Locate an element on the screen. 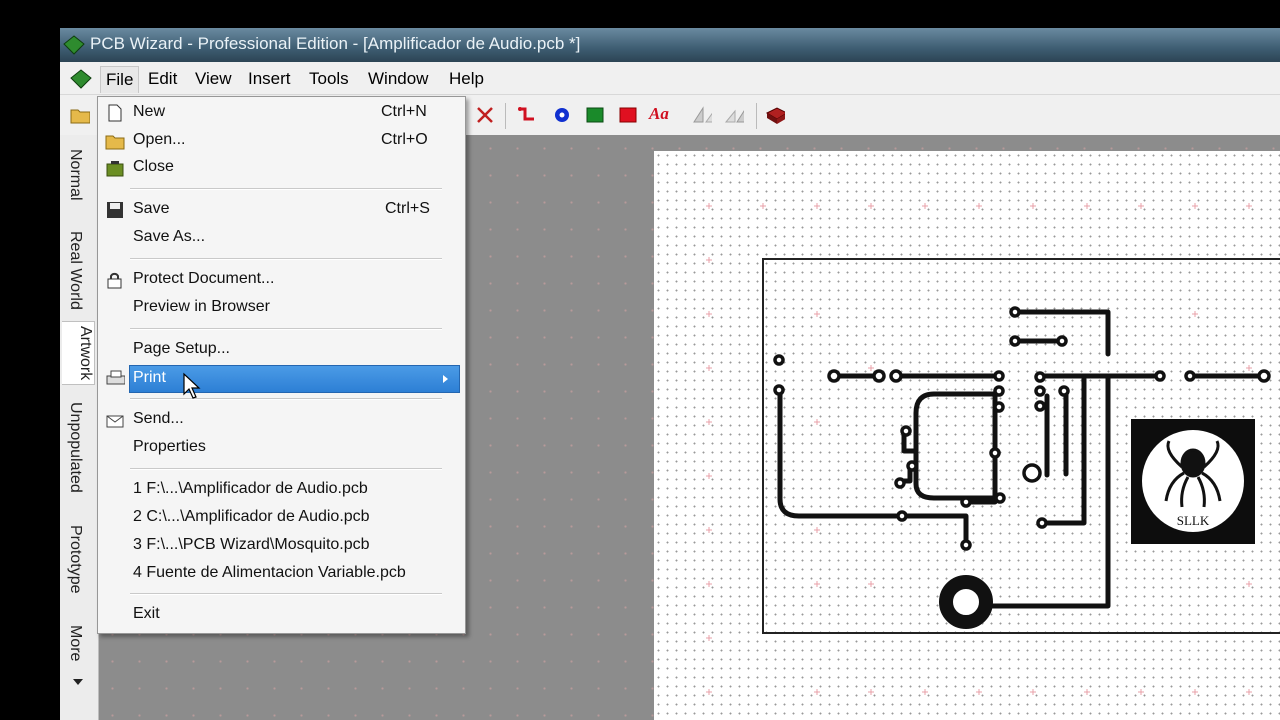 The width and height of the screenshot is (1280, 720). menu-bar: File Edit View Insert Tools Window Help is located at coordinates (670, 78).